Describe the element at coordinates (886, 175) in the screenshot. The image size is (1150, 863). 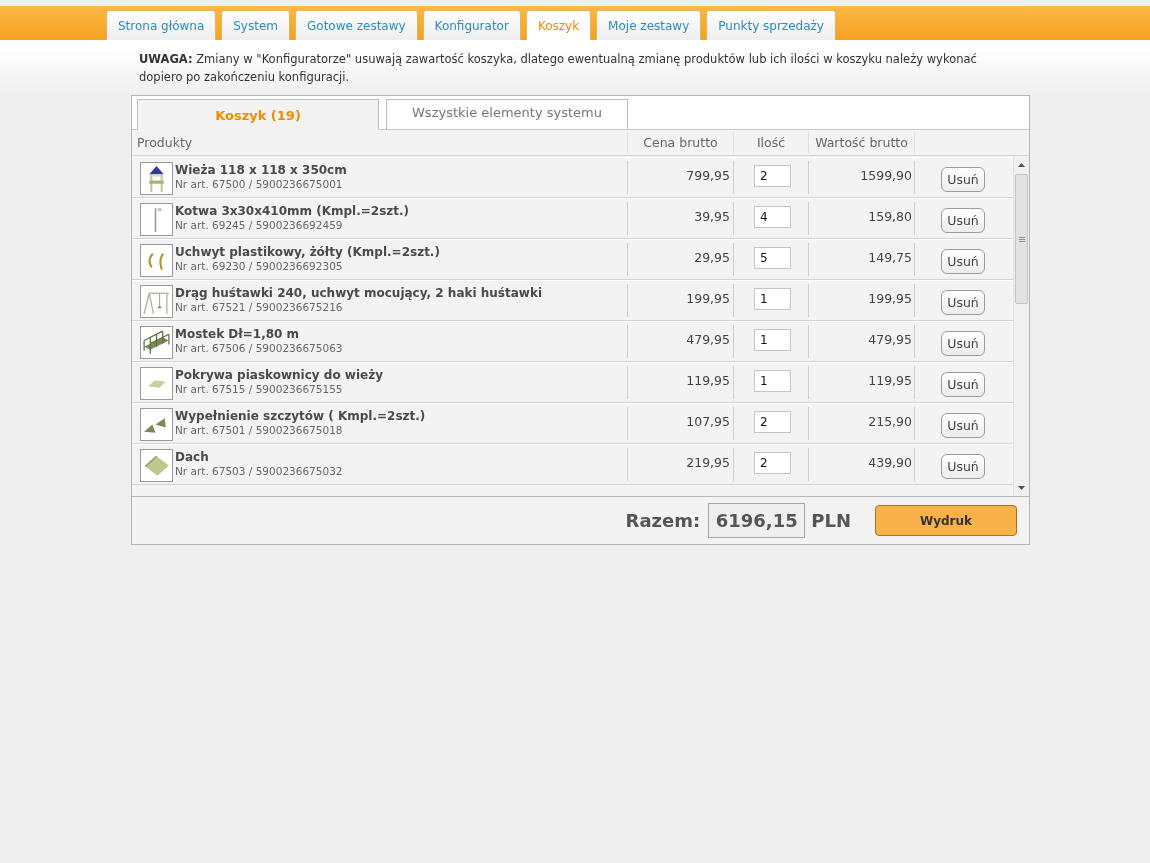
I see `line-total: 1599,90` at that location.